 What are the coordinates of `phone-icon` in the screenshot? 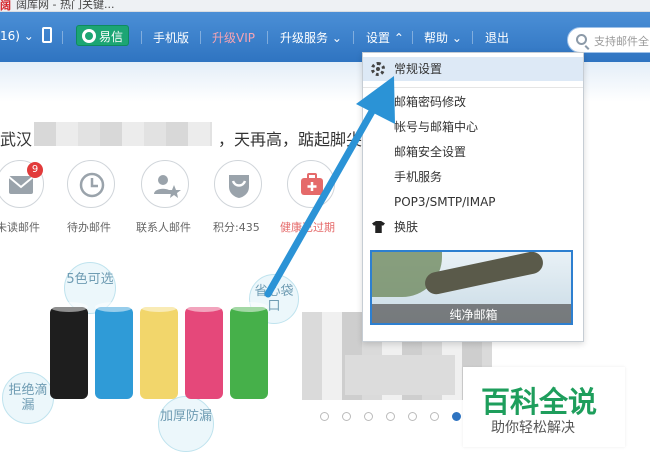 It's located at (47, 35).